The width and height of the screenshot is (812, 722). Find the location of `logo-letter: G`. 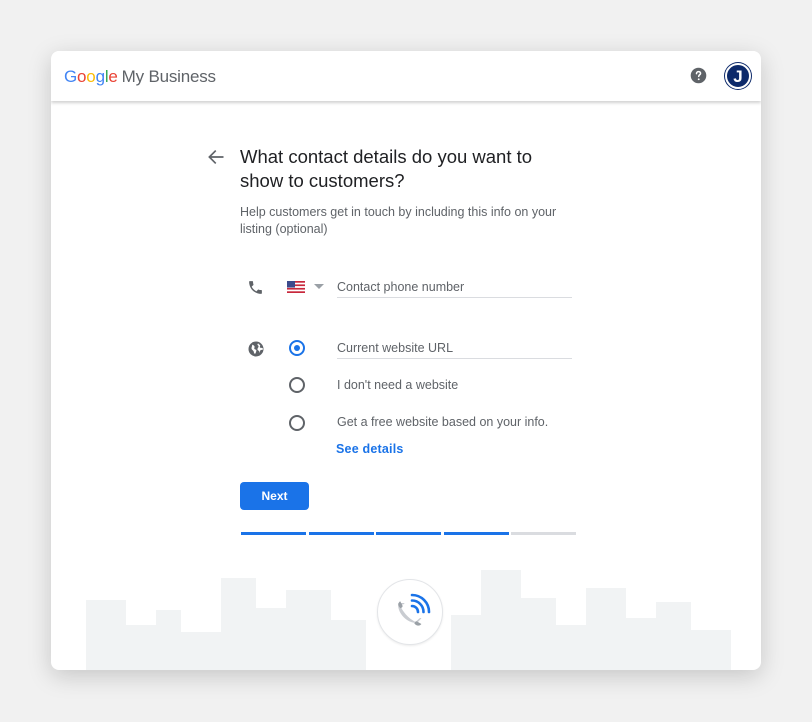

logo-letter: G is located at coordinates (71, 76).